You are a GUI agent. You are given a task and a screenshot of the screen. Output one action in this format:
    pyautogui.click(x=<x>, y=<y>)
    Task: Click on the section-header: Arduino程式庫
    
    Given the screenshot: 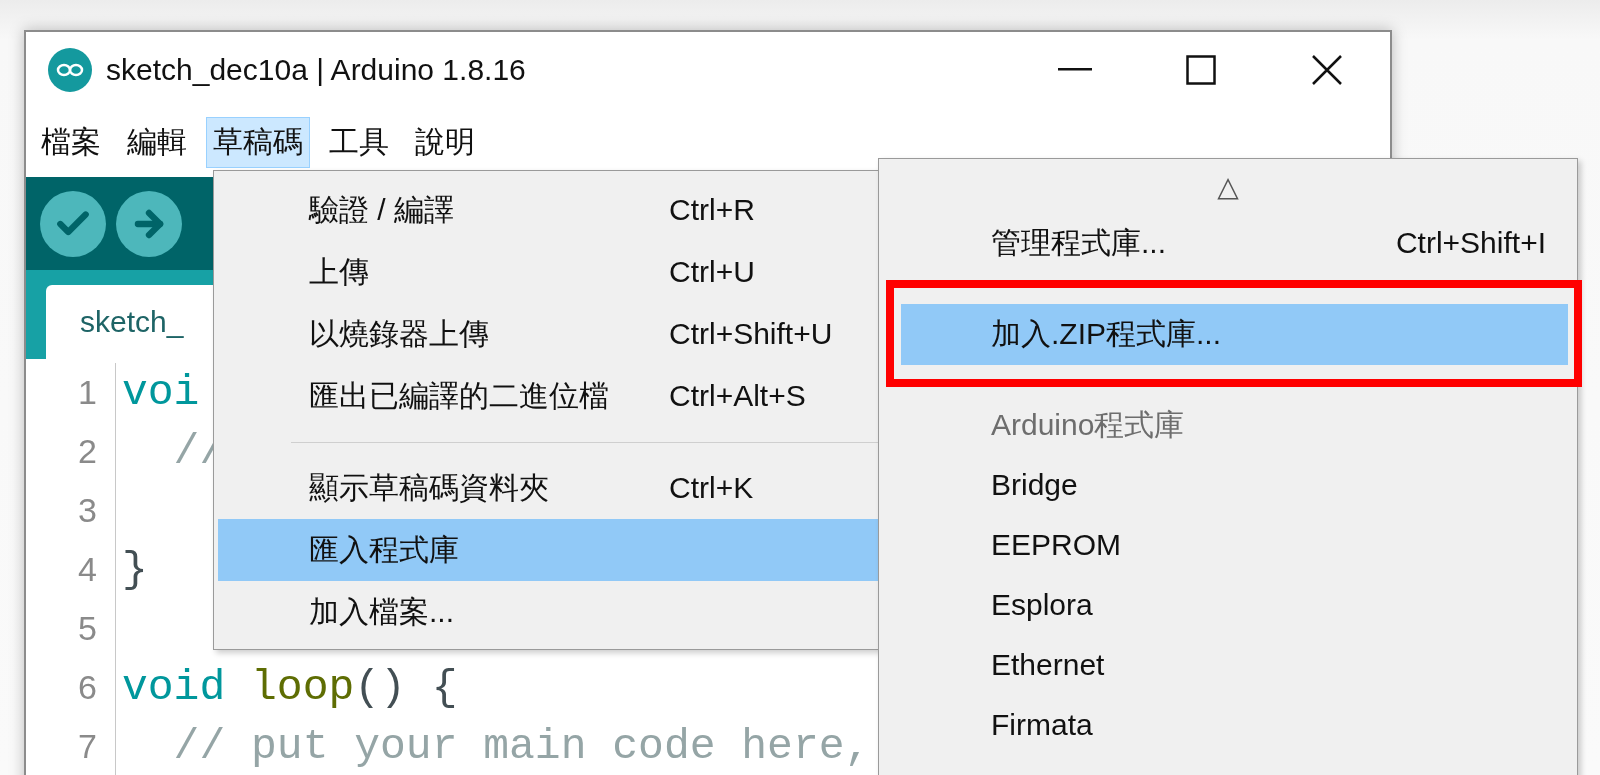 What is the action you would take?
    pyautogui.click(x=1088, y=424)
    